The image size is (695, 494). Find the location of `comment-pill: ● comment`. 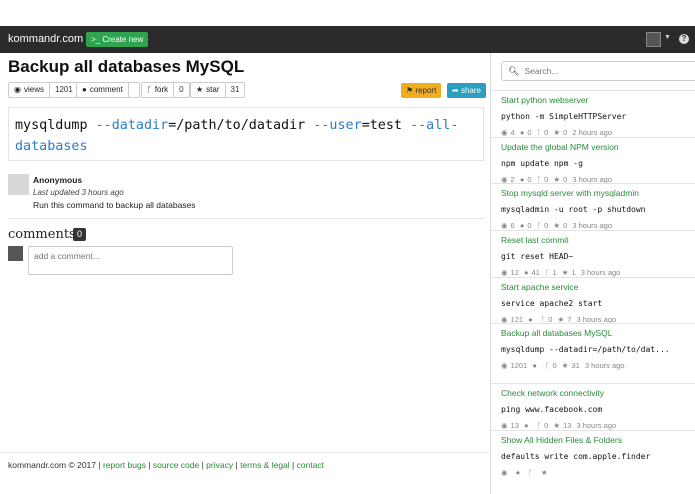

comment-pill: ● comment is located at coordinates (108, 90).